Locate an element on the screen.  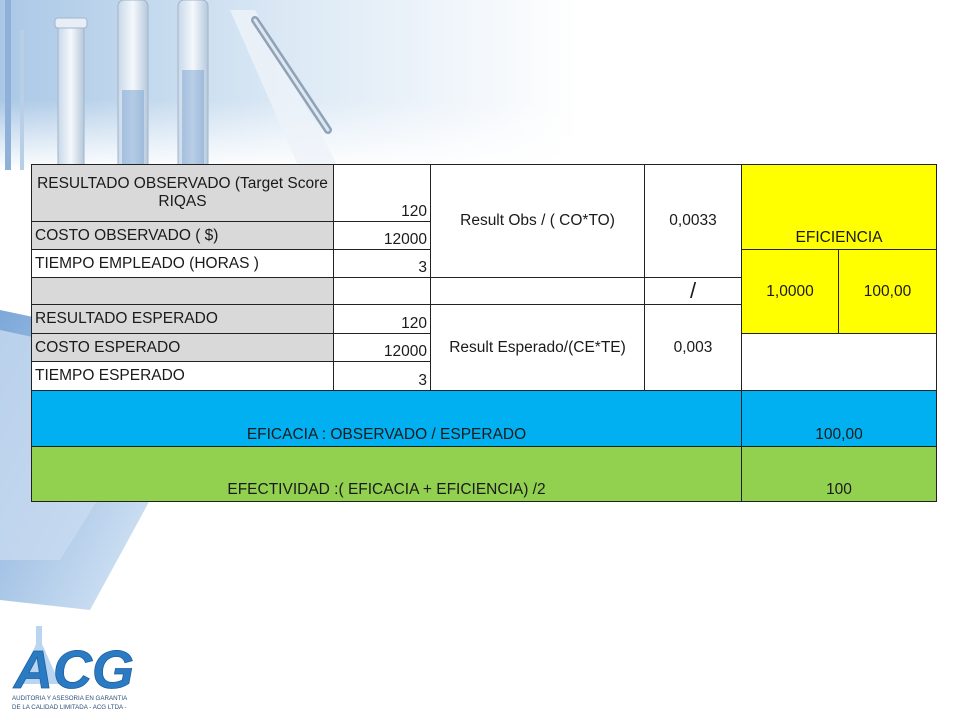
eficiencia-ratio: 1,0000 is located at coordinates (790, 291).